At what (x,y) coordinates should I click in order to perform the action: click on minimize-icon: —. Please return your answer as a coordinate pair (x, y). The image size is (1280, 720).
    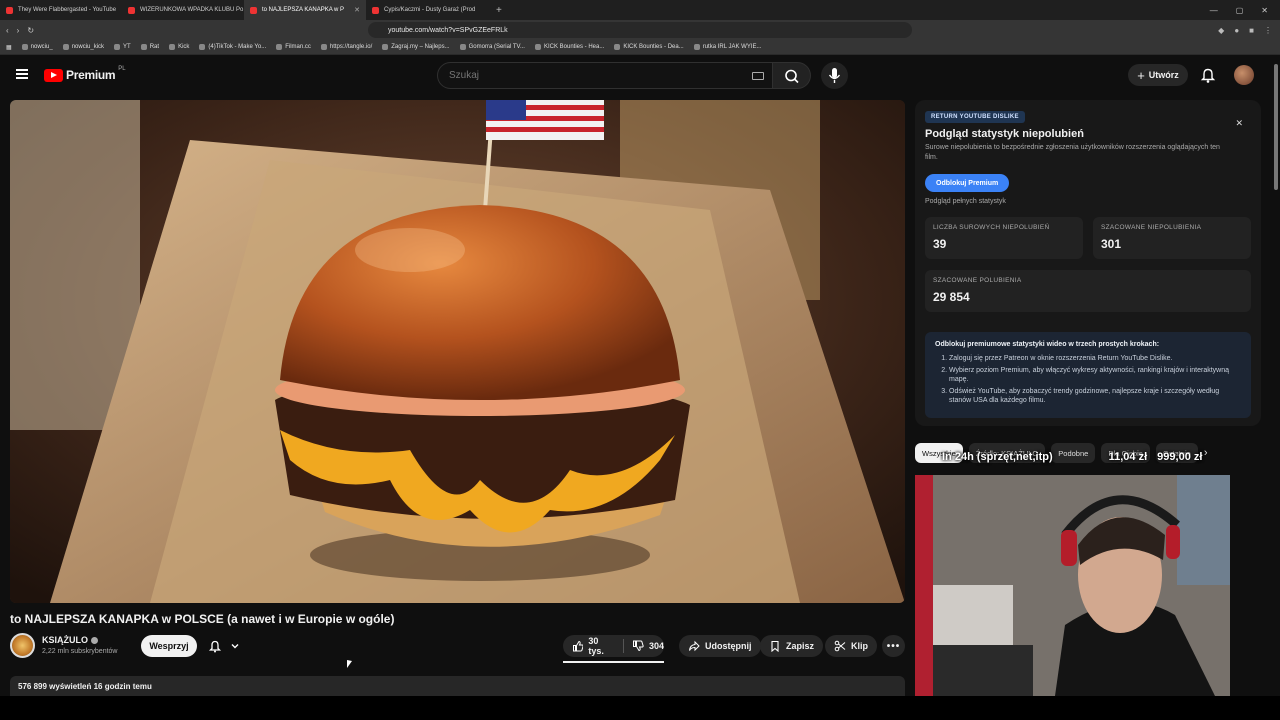
    Looking at the image, I should click on (1214, 10).